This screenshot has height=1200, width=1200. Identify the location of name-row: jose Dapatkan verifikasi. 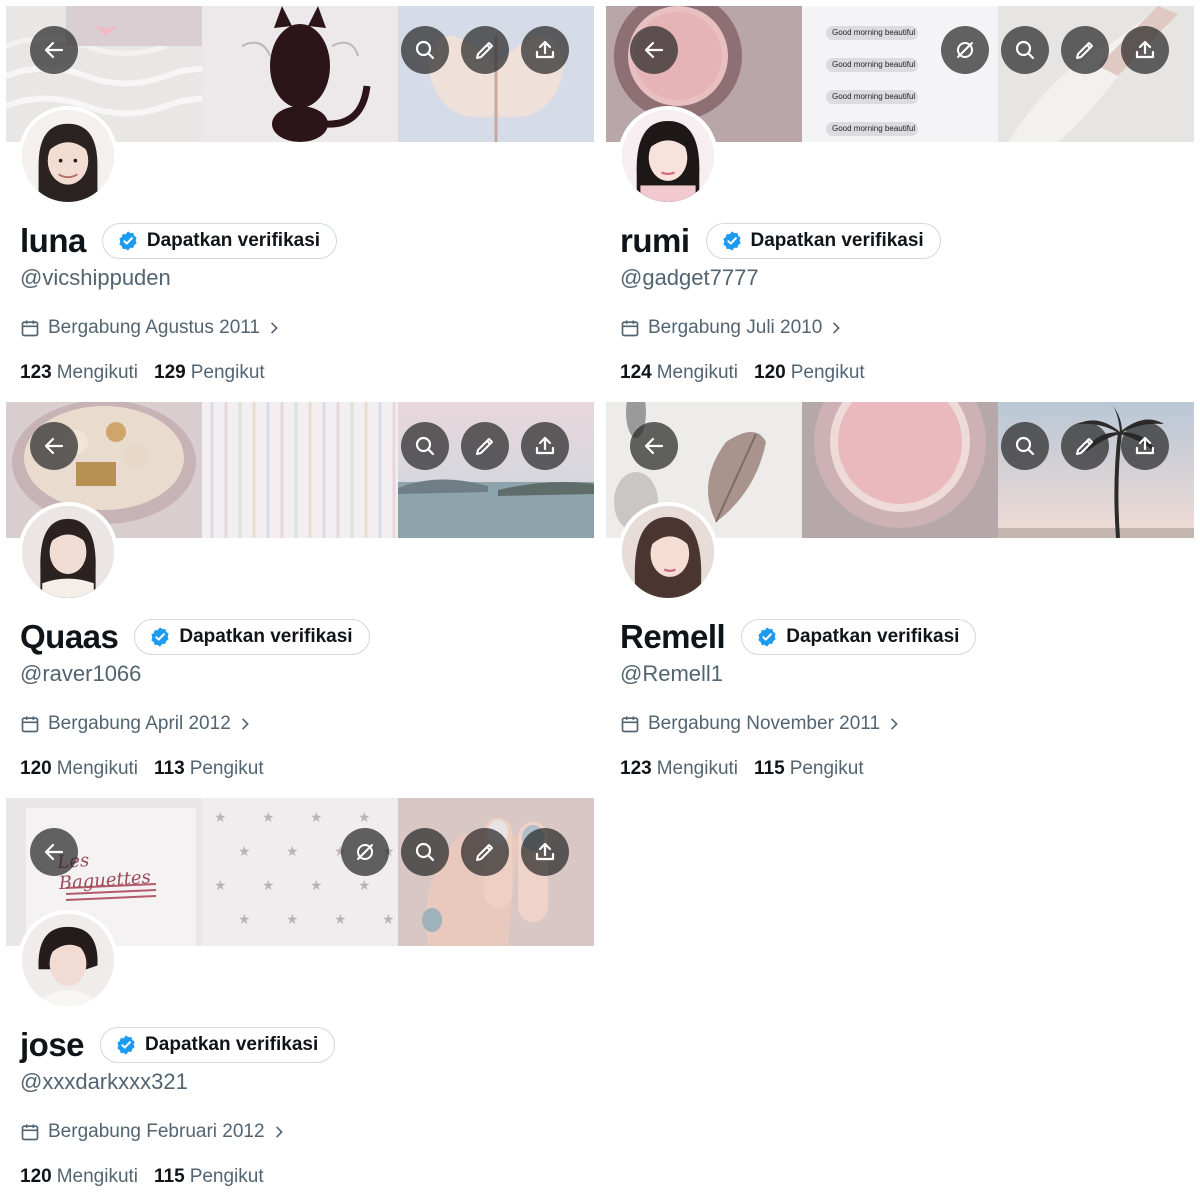
(178, 1045).